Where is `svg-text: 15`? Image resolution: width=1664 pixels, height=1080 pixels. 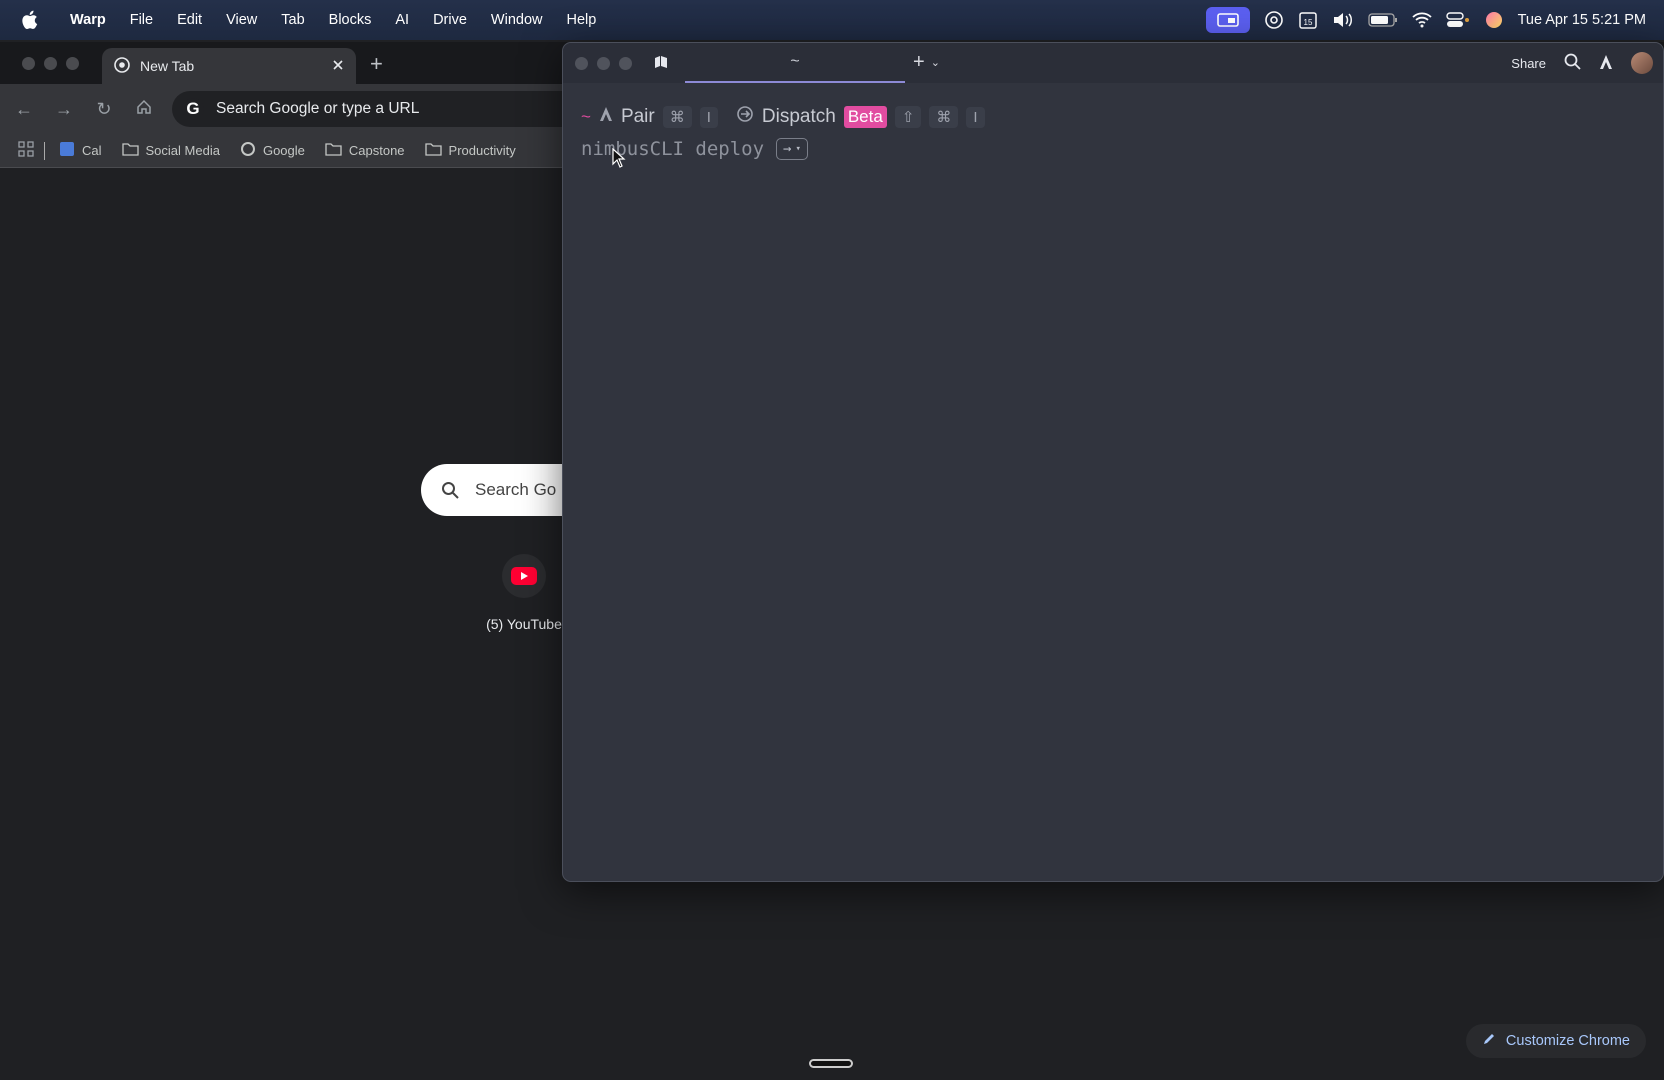
svg-text: 15 is located at coordinates (1307, 22).